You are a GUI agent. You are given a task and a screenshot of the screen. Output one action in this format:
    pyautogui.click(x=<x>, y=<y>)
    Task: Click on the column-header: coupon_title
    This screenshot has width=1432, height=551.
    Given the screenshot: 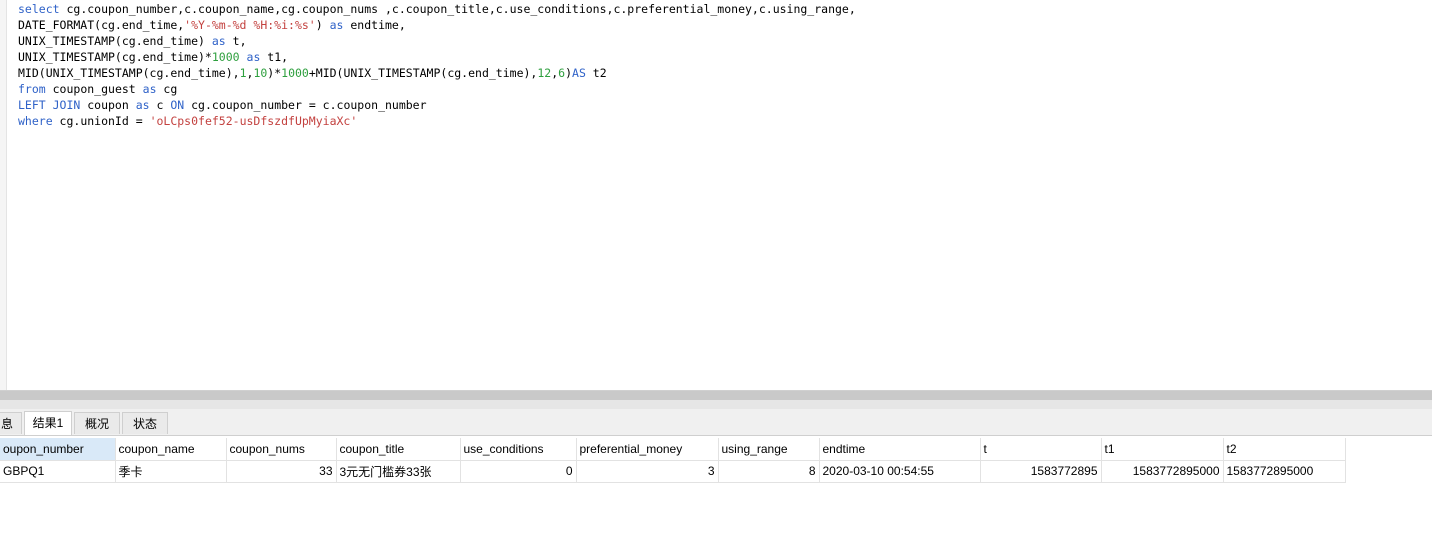 What is the action you would take?
    pyautogui.click(x=398, y=449)
    